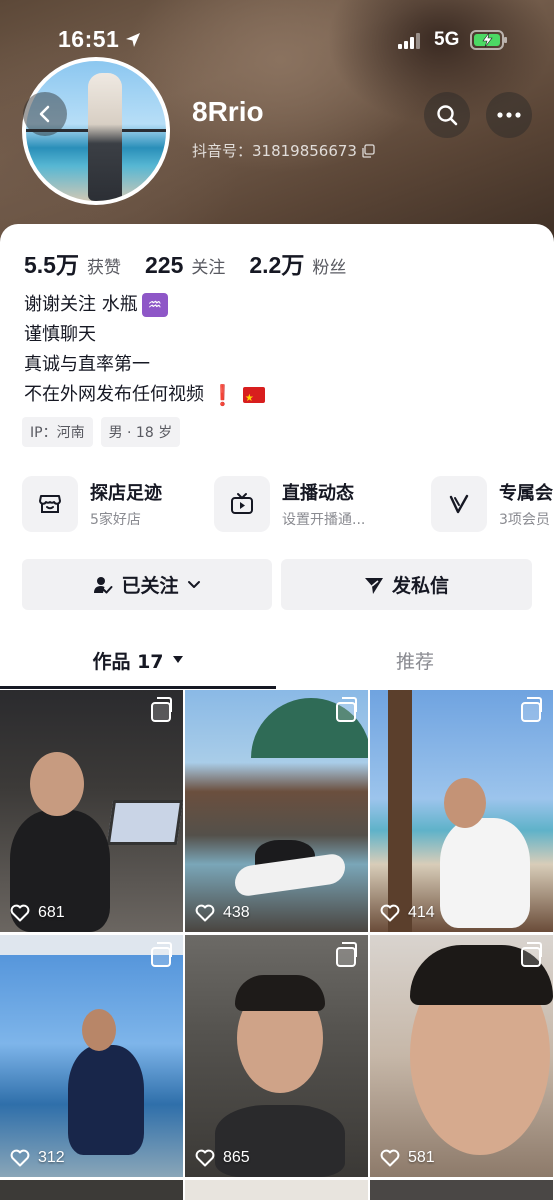 This screenshot has width=554, height=1200. Describe the element at coordinates (421, 912) in the screenshot. I see `video-likes-count: 414` at that location.